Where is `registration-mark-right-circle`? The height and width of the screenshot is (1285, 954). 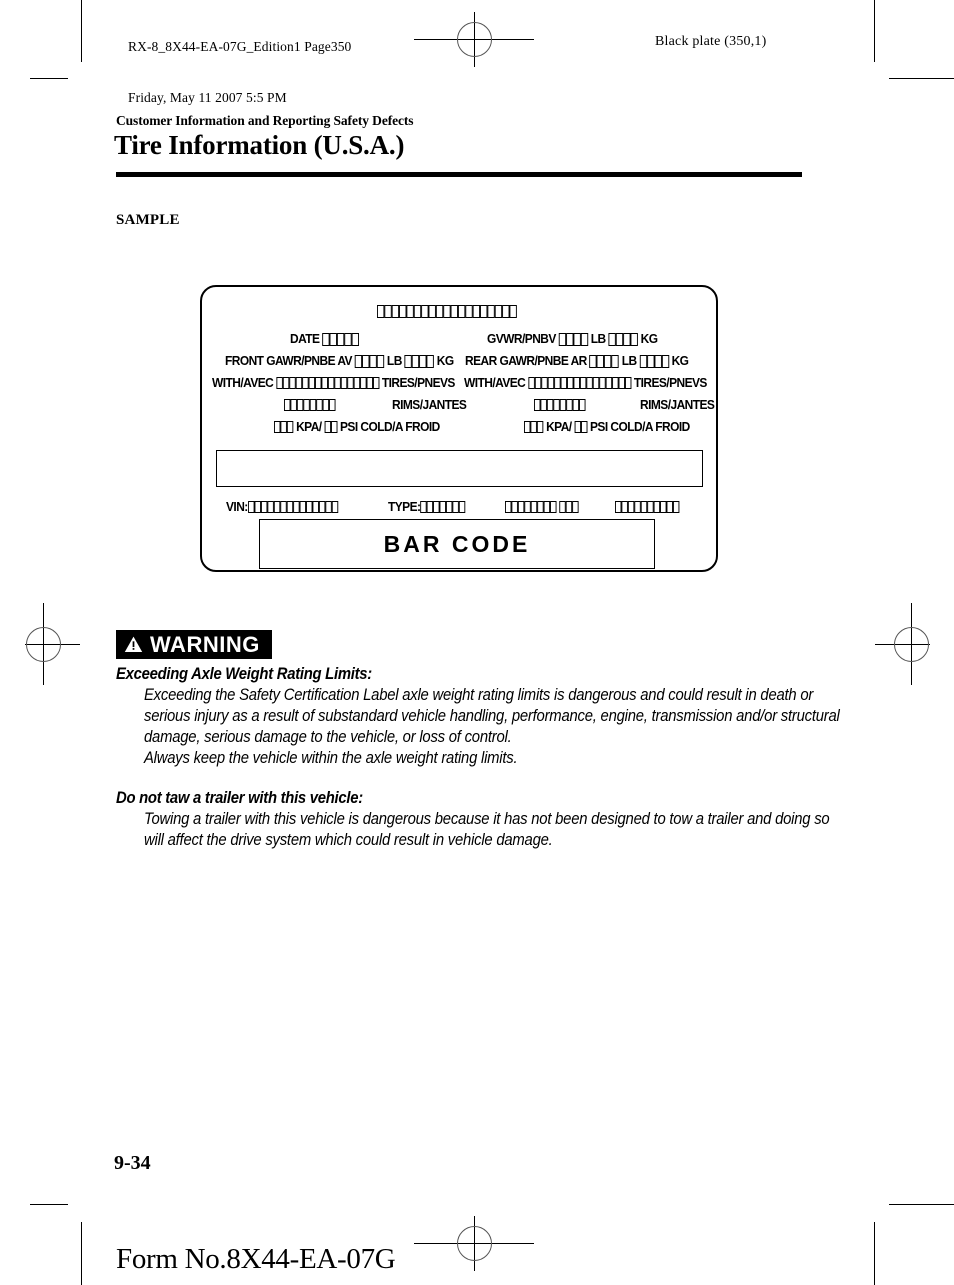
registration-mark-right-circle is located at coordinates (911, 644).